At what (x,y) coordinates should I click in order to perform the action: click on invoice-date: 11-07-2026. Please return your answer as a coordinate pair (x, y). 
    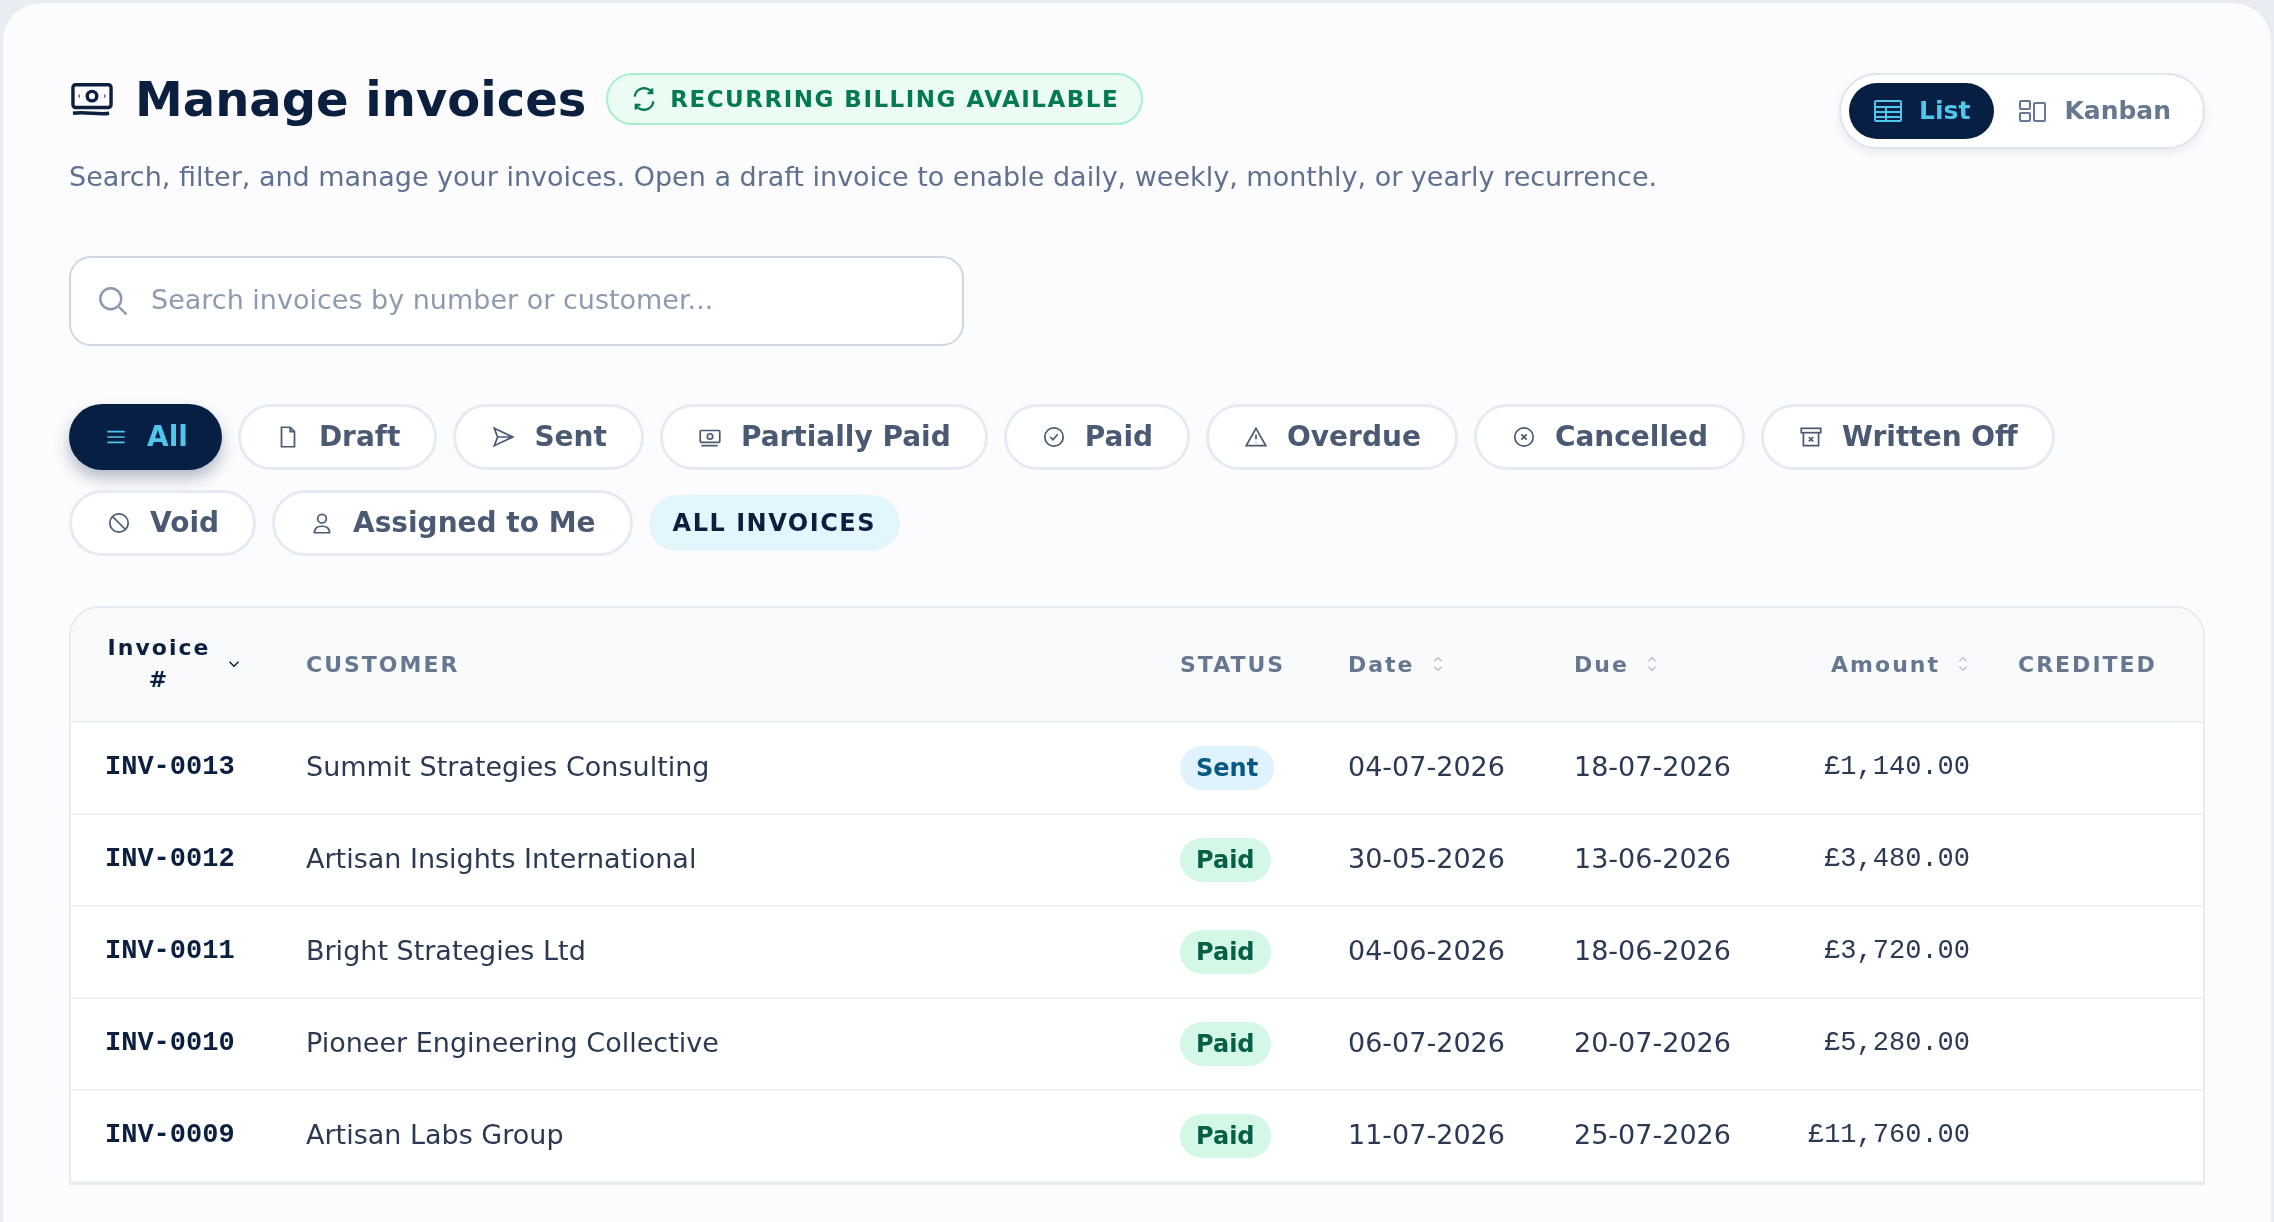
    Looking at the image, I should click on (1426, 1135).